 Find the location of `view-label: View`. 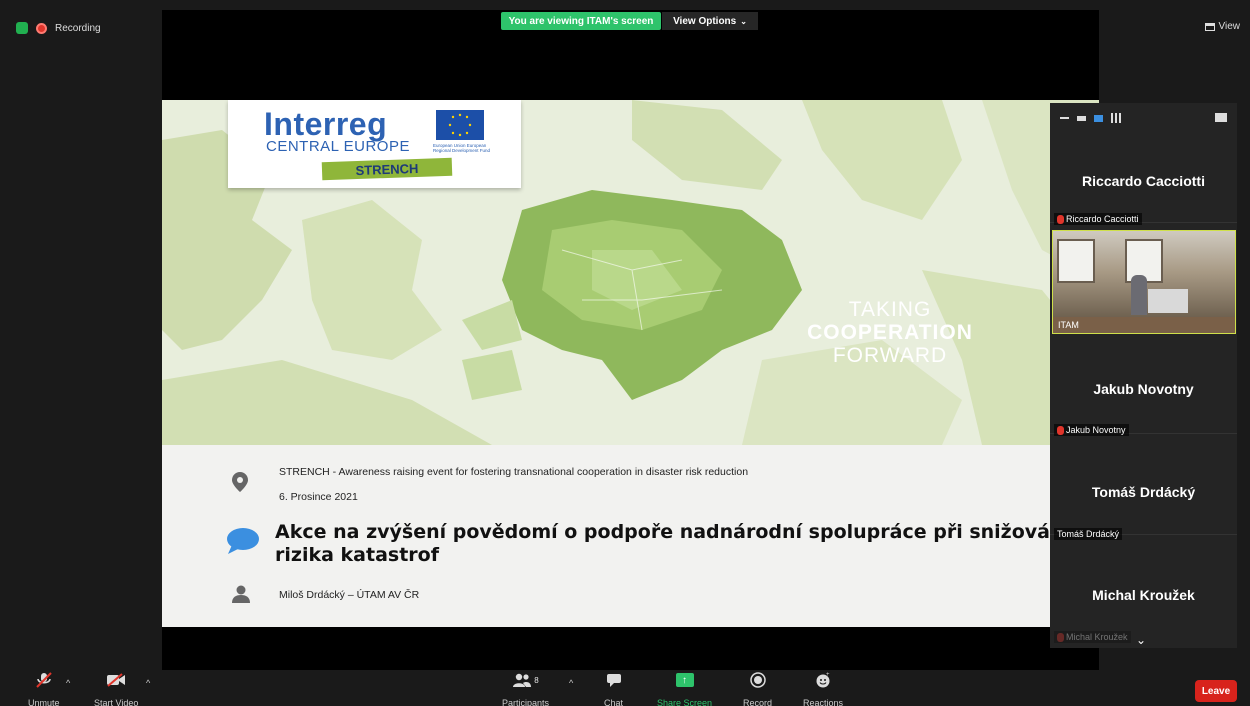

view-label: View is located at coordinates (1229, 26).